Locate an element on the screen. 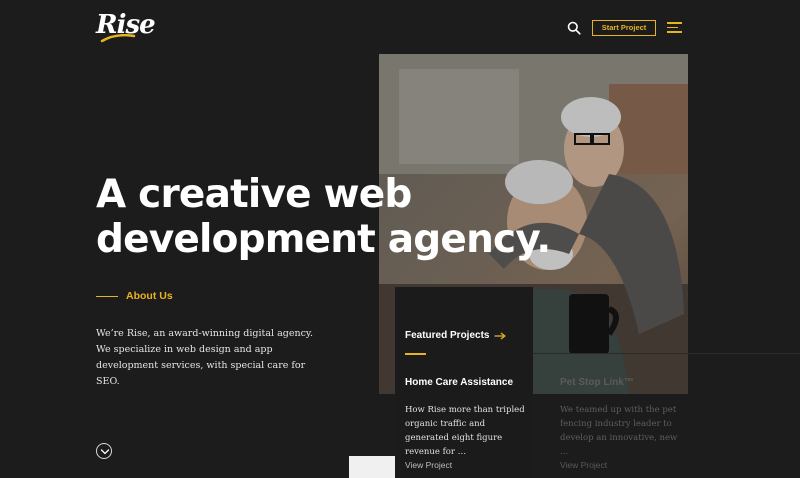 This screenshot has height=478, width=800. view-project-link-2: View Project is located at coordinates (583, 465).